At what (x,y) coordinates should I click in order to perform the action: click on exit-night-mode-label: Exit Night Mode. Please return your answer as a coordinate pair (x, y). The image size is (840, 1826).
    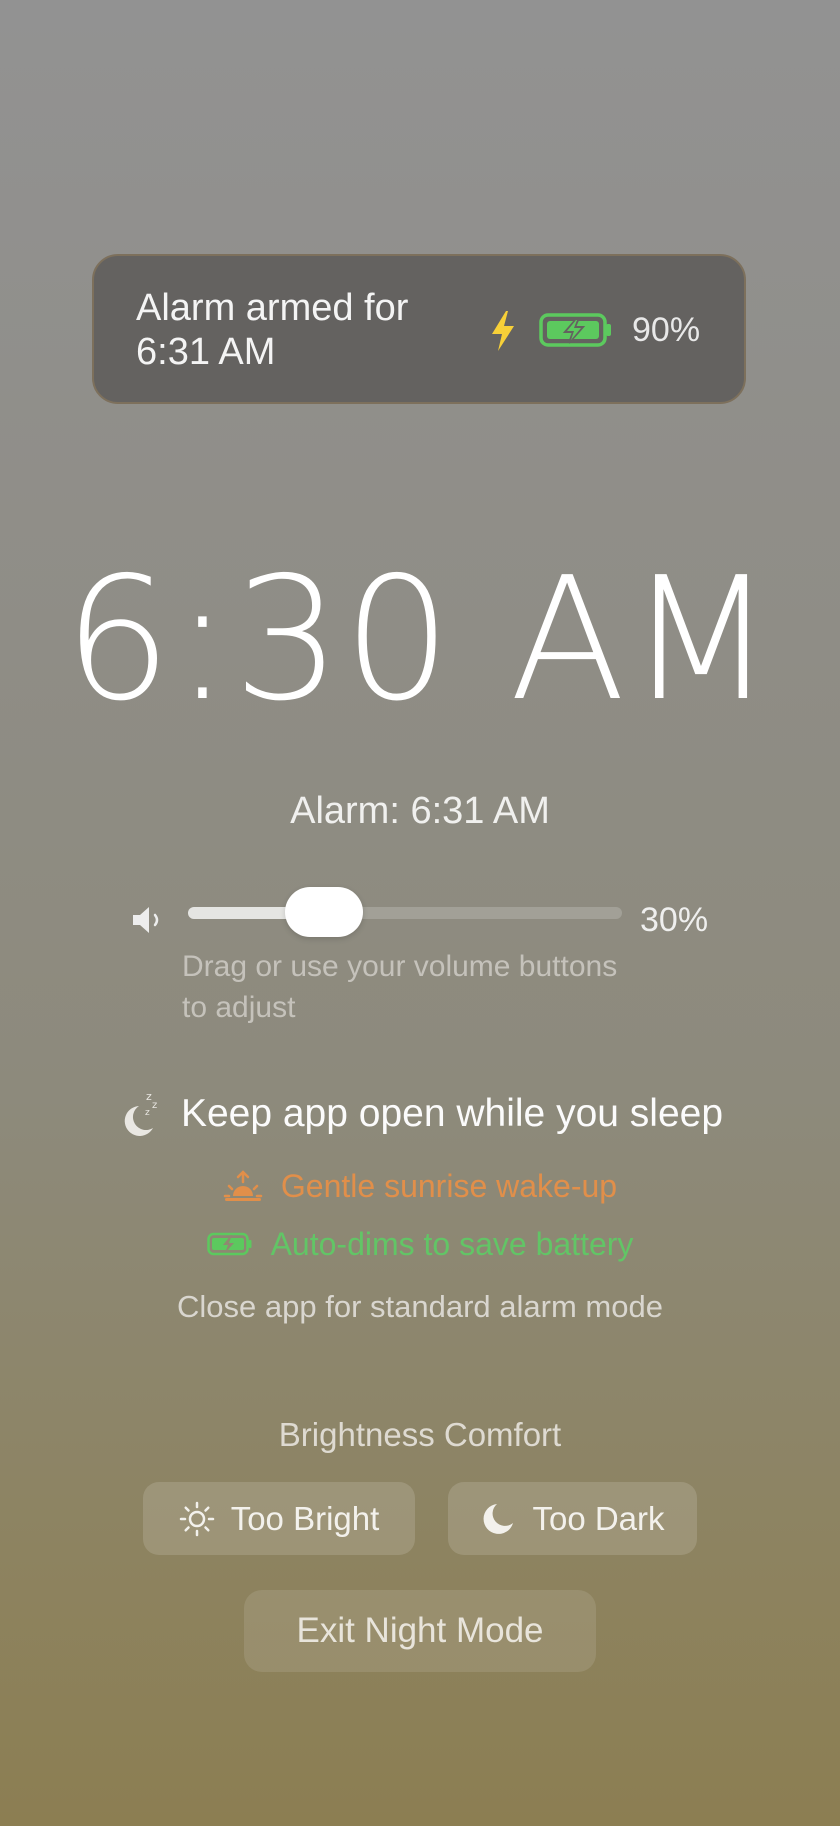
    Looking at the image, I should click on (420, 1630).